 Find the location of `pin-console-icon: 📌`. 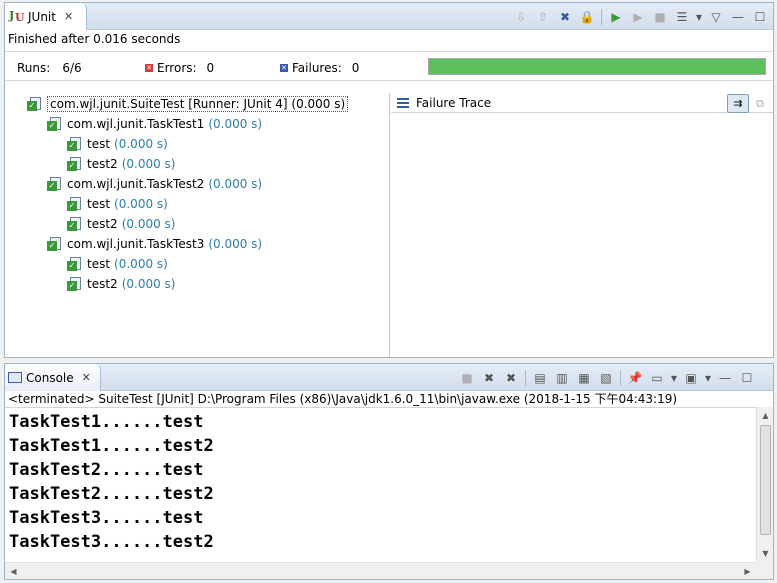

pin-console-icon: 📌 is located at coordinates (635, 378).